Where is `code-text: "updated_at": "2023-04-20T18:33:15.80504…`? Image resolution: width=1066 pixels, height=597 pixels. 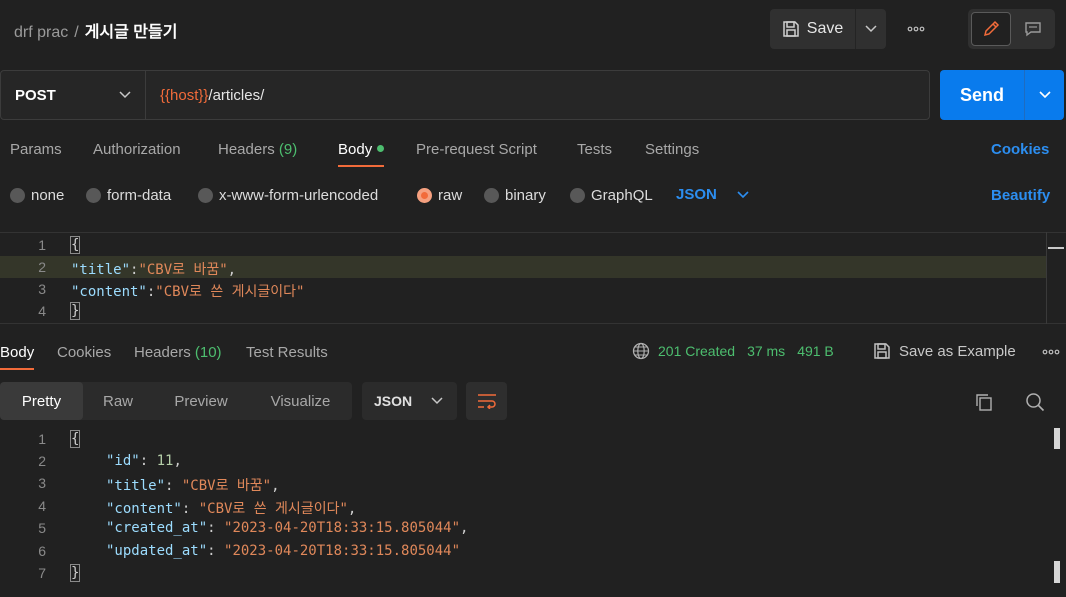 code-text: "updated_at": "2023-04-20T18:33:15.80504… is located at coordinates (283, 551).